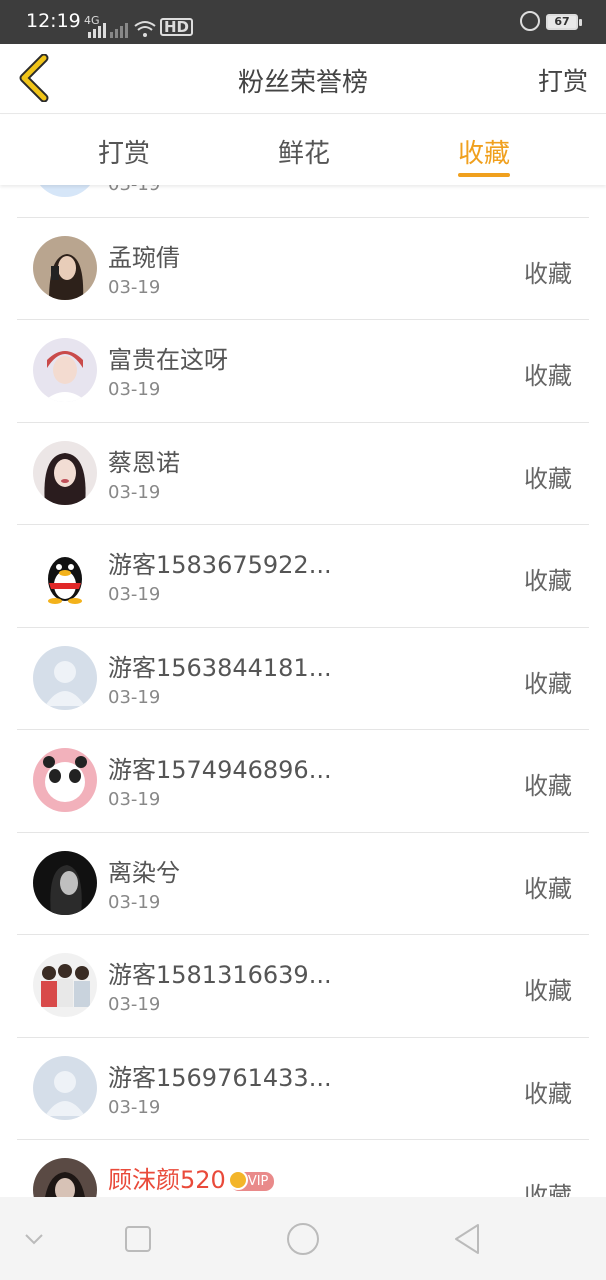  Describe the element at coordinates (177, 27) in the screenshot. I see `hd-label: HD` at that location.